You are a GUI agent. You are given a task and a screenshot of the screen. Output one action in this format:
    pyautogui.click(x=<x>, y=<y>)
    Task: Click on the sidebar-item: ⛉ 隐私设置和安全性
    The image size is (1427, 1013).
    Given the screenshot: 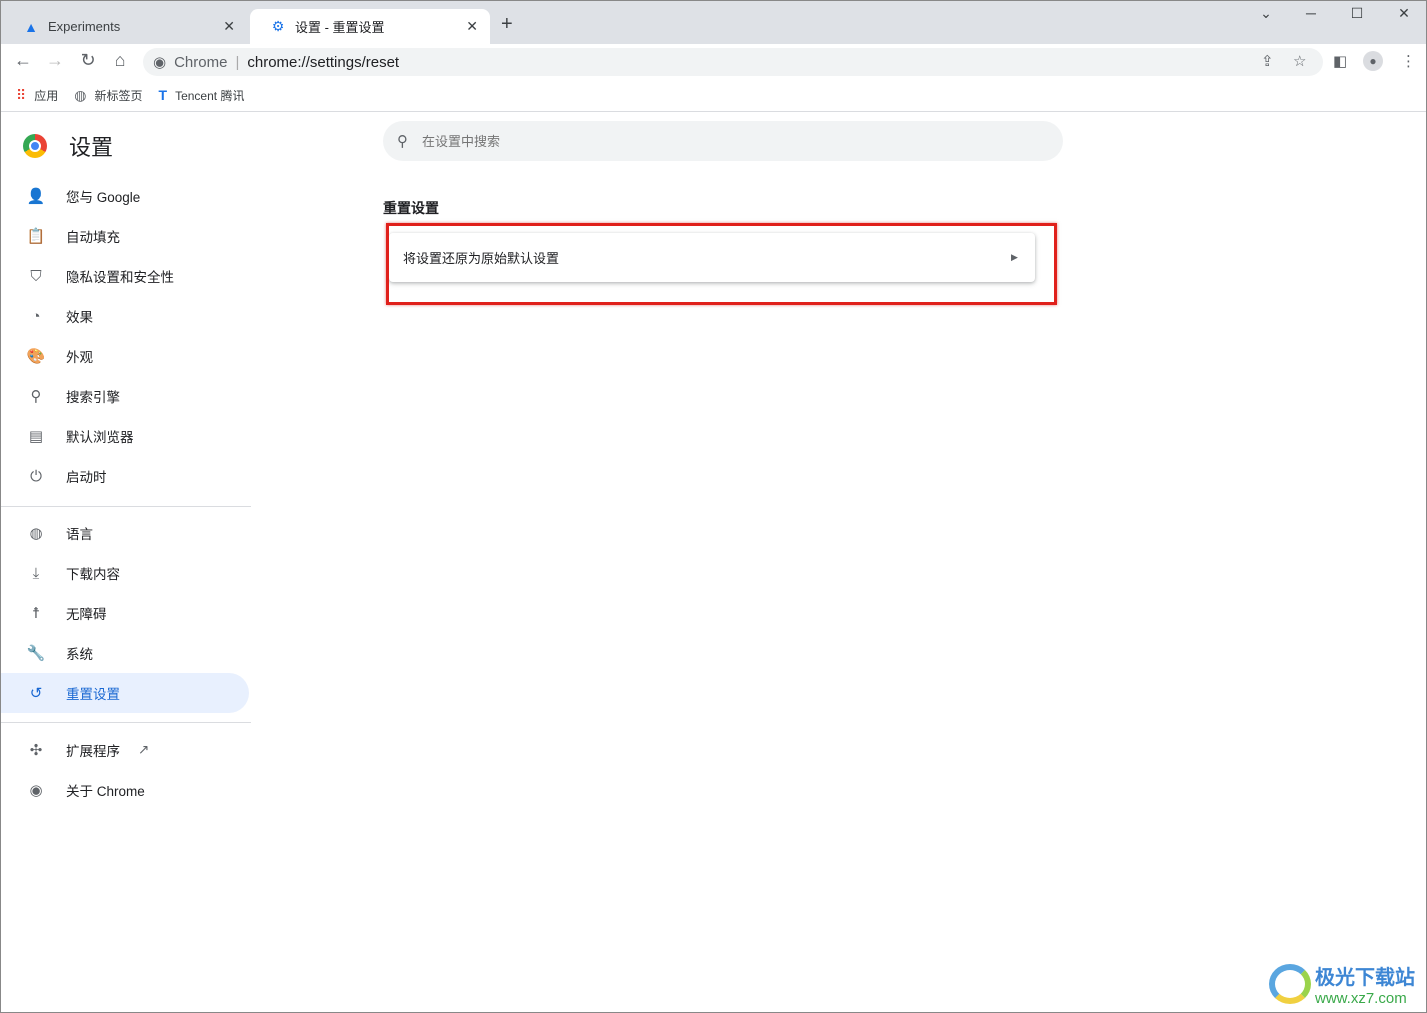 What is the action you would take?
    pyautogui.click(x=125, y=276)
    